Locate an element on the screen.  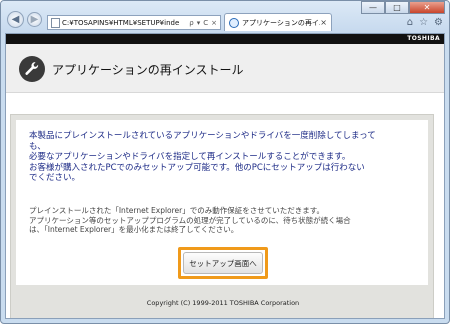
note-line: は、「Internet Explorer」を最小化または終了してください。 is located at coordinates (134, 229).